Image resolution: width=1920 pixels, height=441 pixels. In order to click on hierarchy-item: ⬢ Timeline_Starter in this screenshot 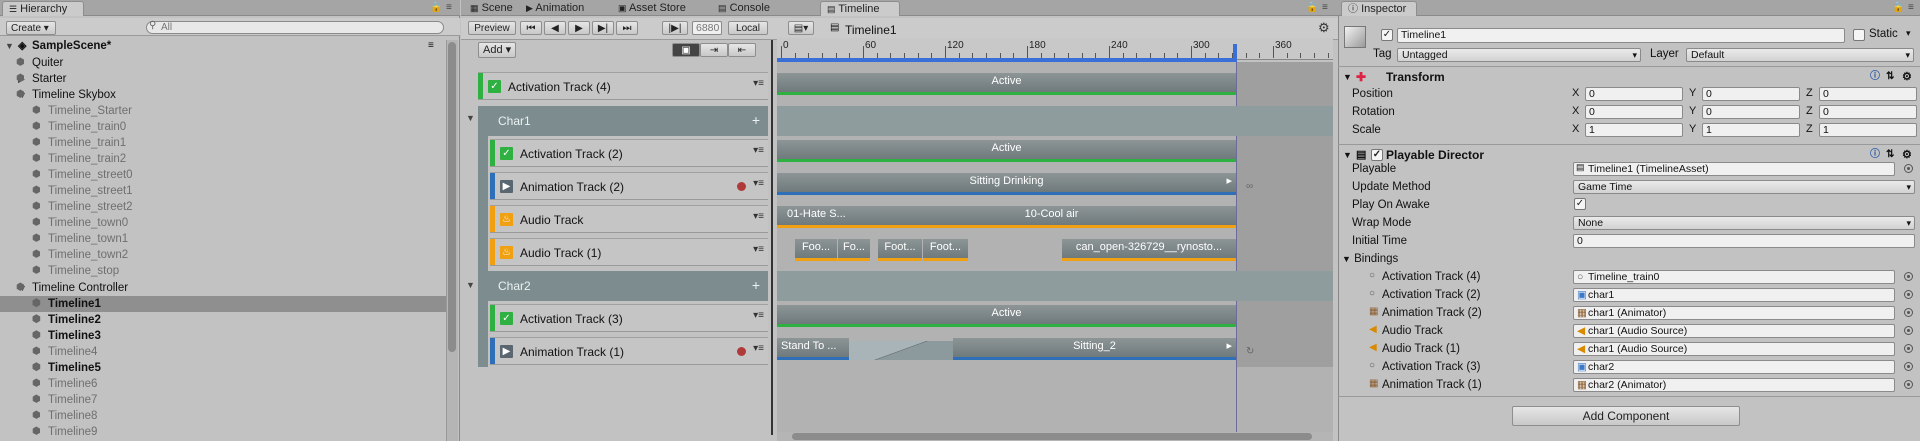, I will do `click(223, 111)`.